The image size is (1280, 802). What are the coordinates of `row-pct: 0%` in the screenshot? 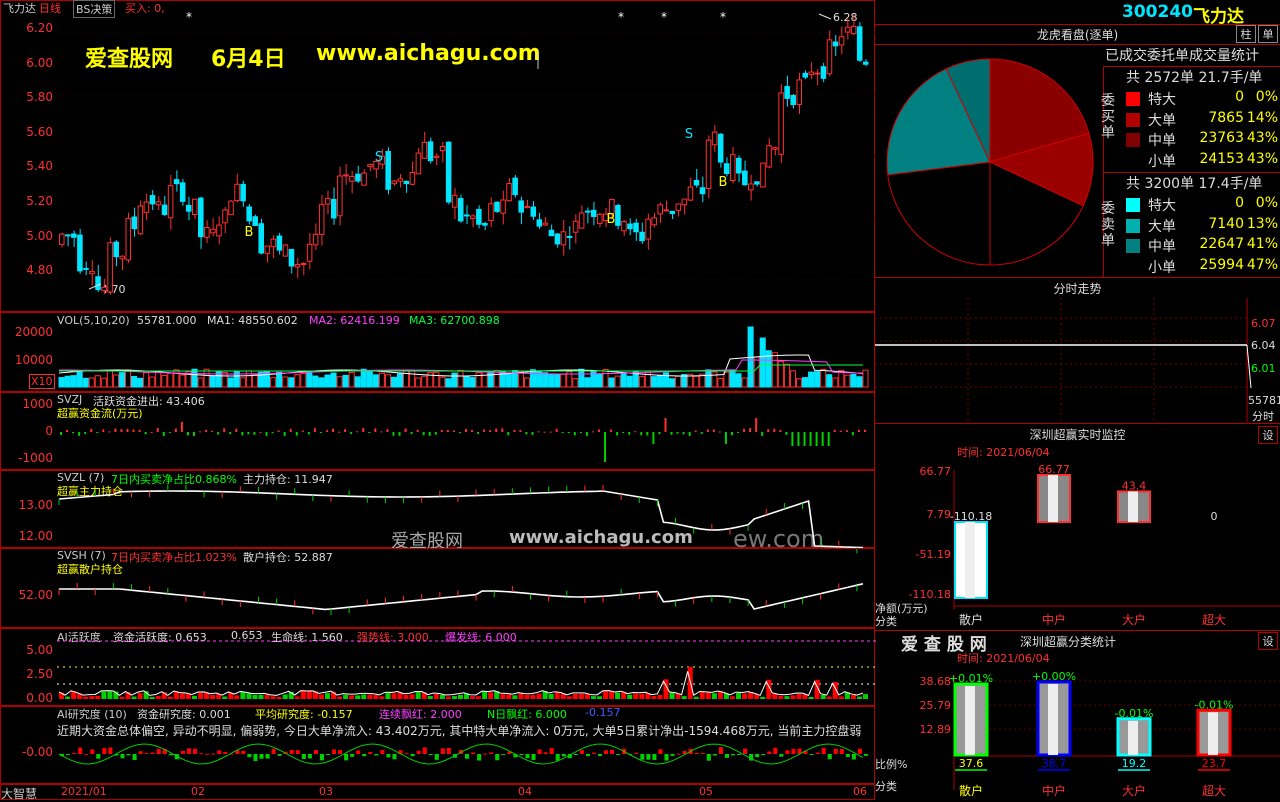 It's located at (1266, 97).